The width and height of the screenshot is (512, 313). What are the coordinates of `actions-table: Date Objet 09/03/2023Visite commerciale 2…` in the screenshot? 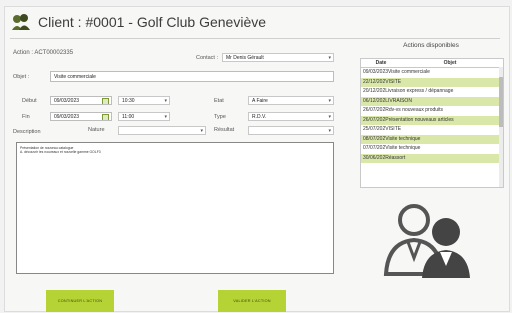 It's located at (432, 123).